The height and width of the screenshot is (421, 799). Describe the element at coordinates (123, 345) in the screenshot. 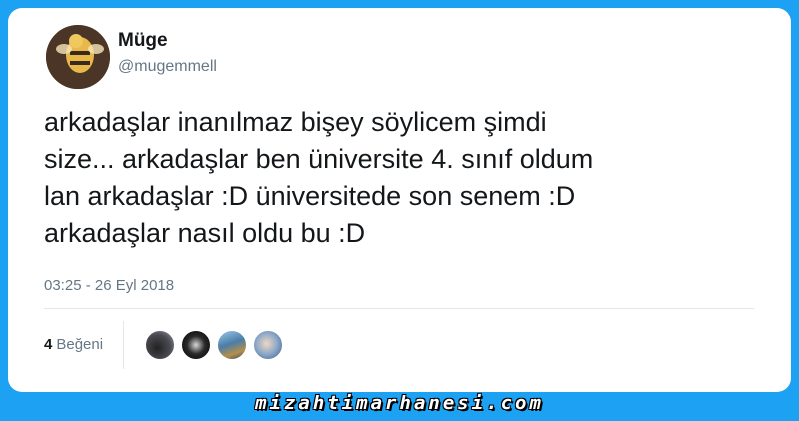

I see `stat-separator` at that location.